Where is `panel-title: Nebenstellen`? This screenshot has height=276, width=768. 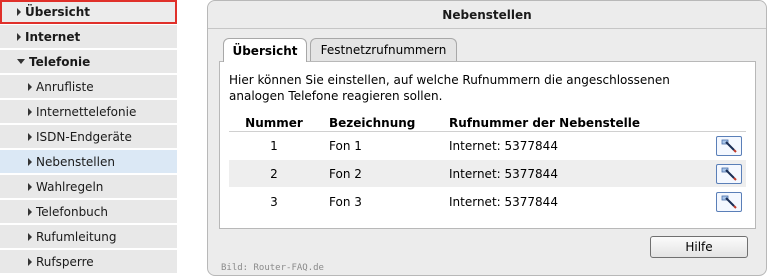 panel-title: Nebenstellen is located at coordinates (487, 15).